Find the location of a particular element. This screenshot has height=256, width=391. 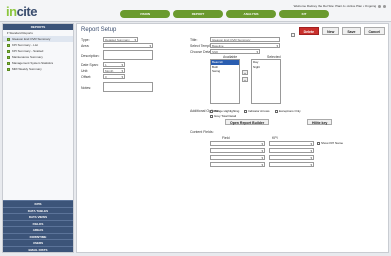

title-input: Gleason End OVR Summary is located at coordinates (245, 39).